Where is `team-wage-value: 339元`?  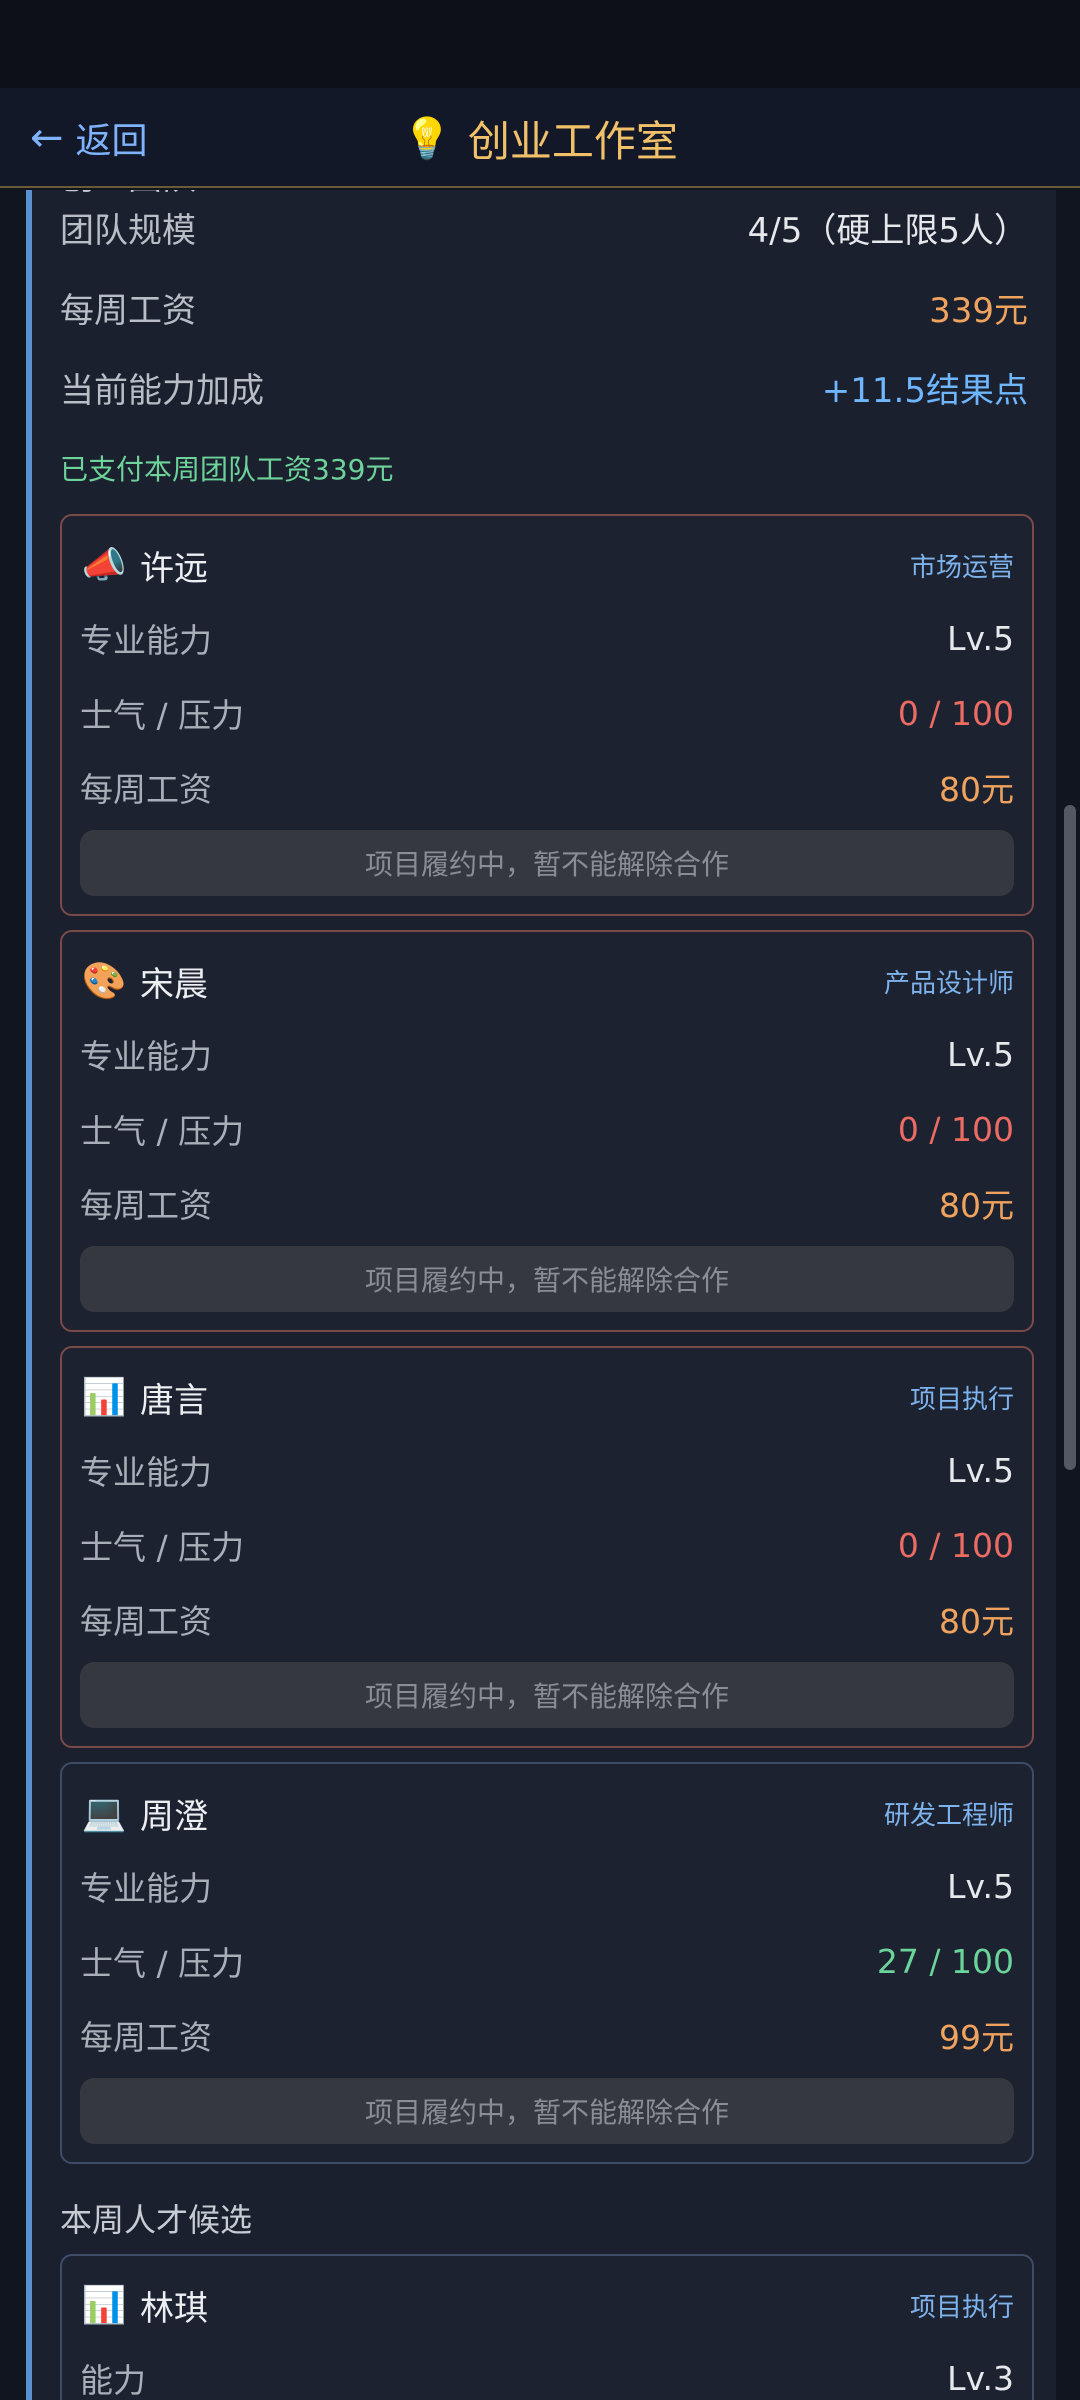 team-wage-value: 339元 is located at coordinates (978, 310).